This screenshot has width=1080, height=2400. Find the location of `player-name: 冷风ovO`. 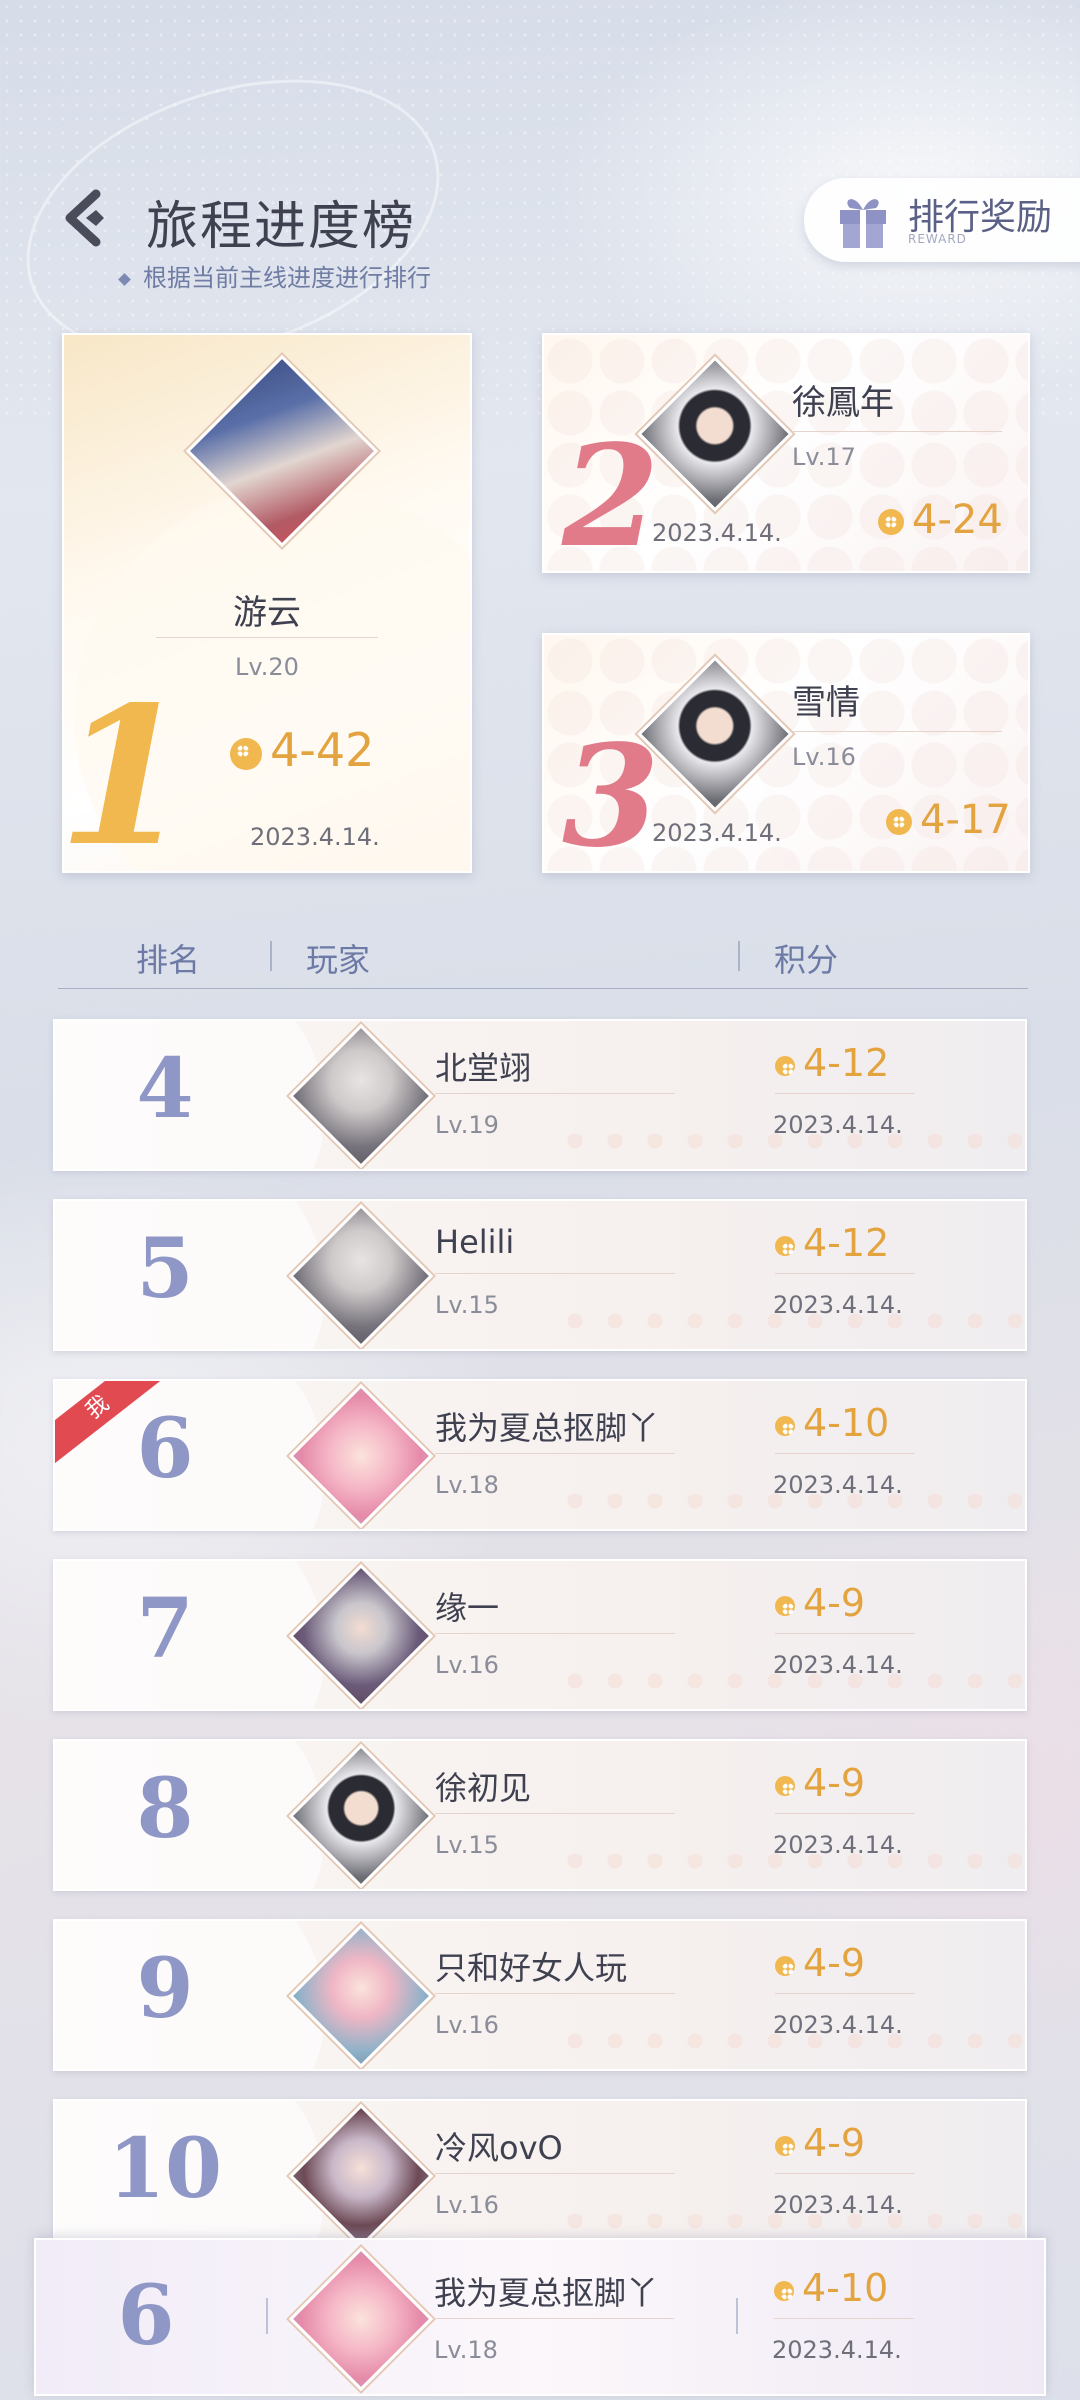

player-name: 冷风ovO is located at coordinates (499, 2148).